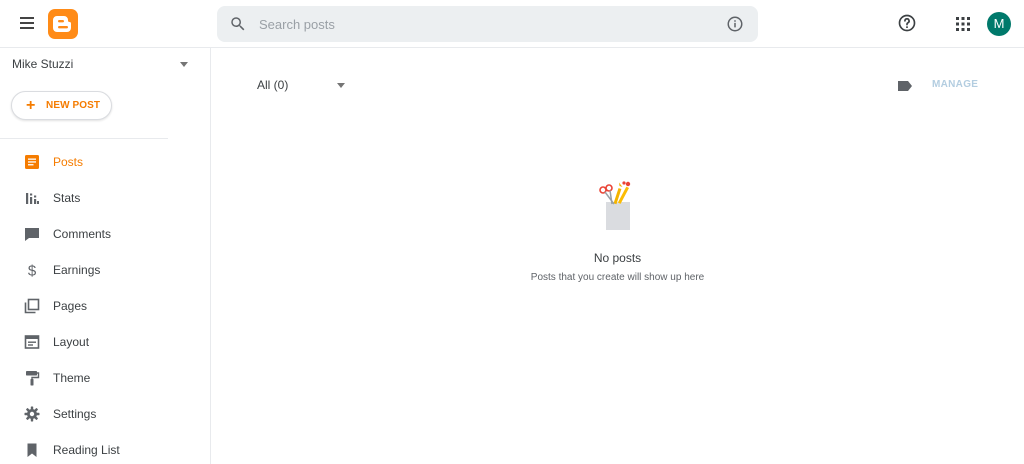 Image resolution: width=1024 pixels, height=464 pixels. I want to click on sidebar-item-reading-list: Reading List, so click(105, 450).